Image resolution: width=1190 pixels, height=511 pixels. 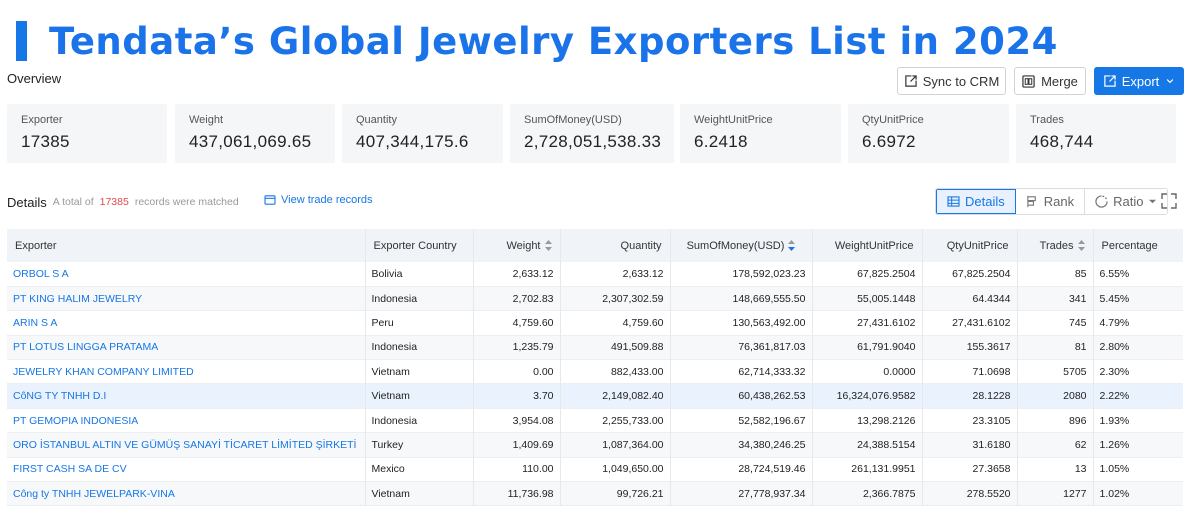 What do you see at coordinates (1139, 81) in the screenshot?
I see `export-button: Export` at bounding box center [1139, 81].